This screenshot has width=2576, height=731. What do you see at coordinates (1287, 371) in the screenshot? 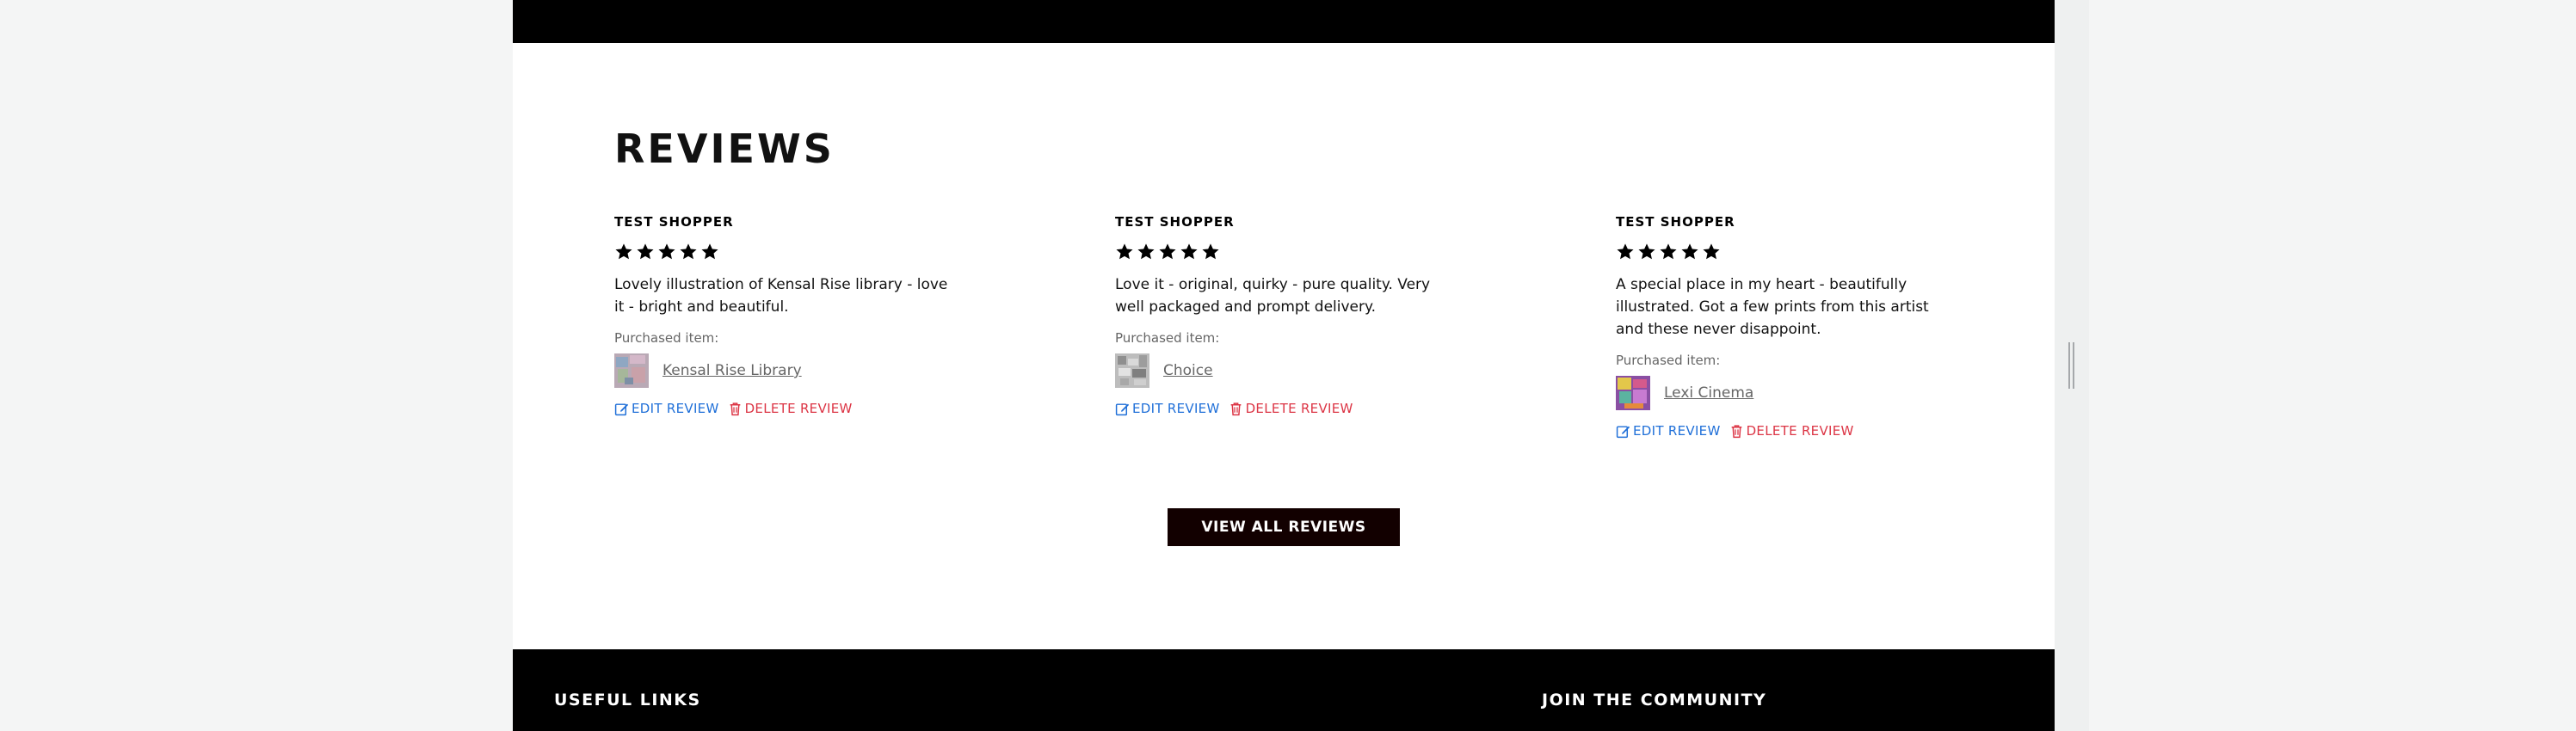
I see `purchased-item: Choice` at bounding box center [1287, 371].